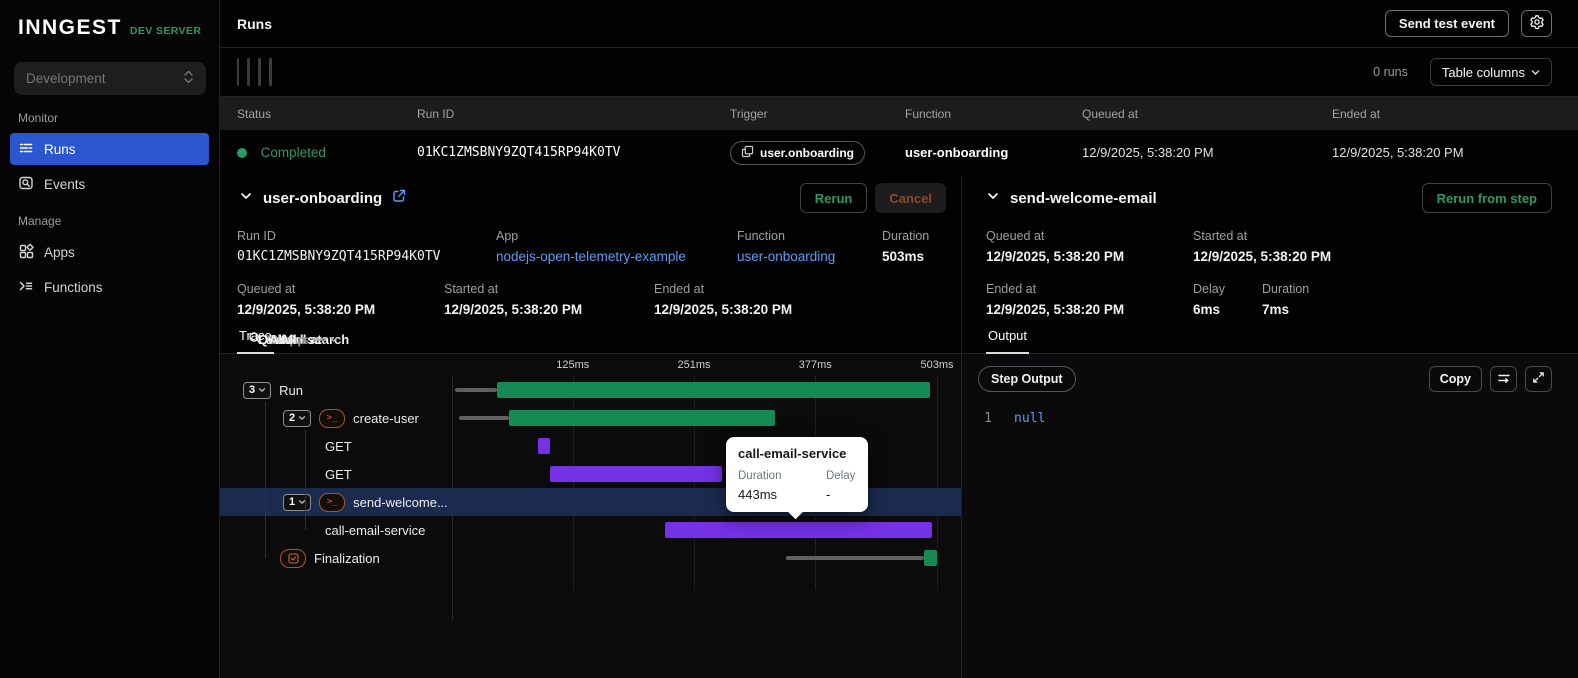 The image size is (1578, 678). What do you see at coordinates (833, 198) in the screenshot?
I see `rerun-button: Rerun` at bounding box center [833, 198].